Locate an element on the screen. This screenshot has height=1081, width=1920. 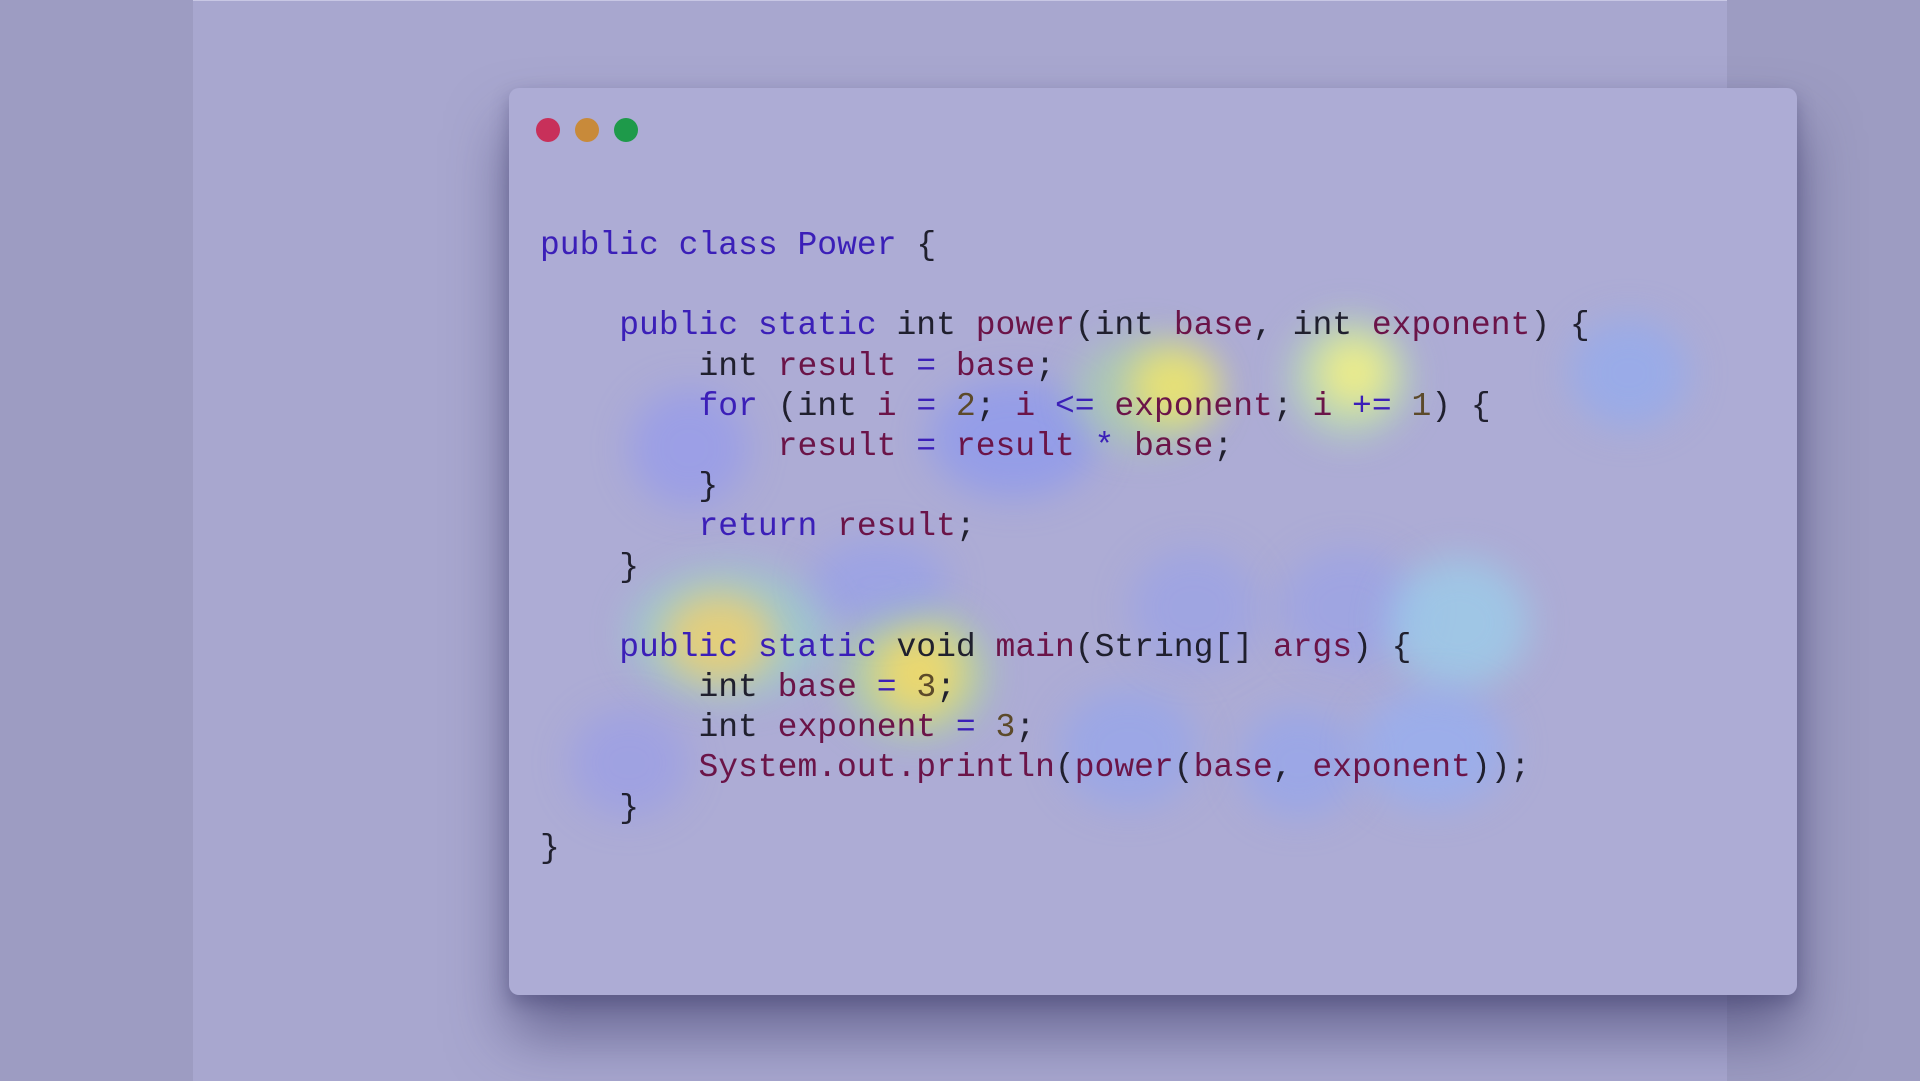
code-token: class is located at coordinates (728, 245).